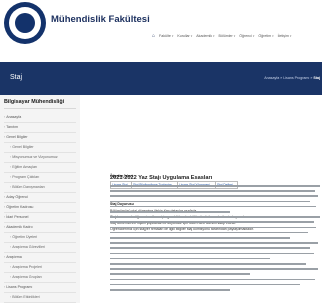 Image resolution: width=322 pixels, height=303 pixels. I want to click on nav-kurullar: Kurullar▾, so click(184, 36).